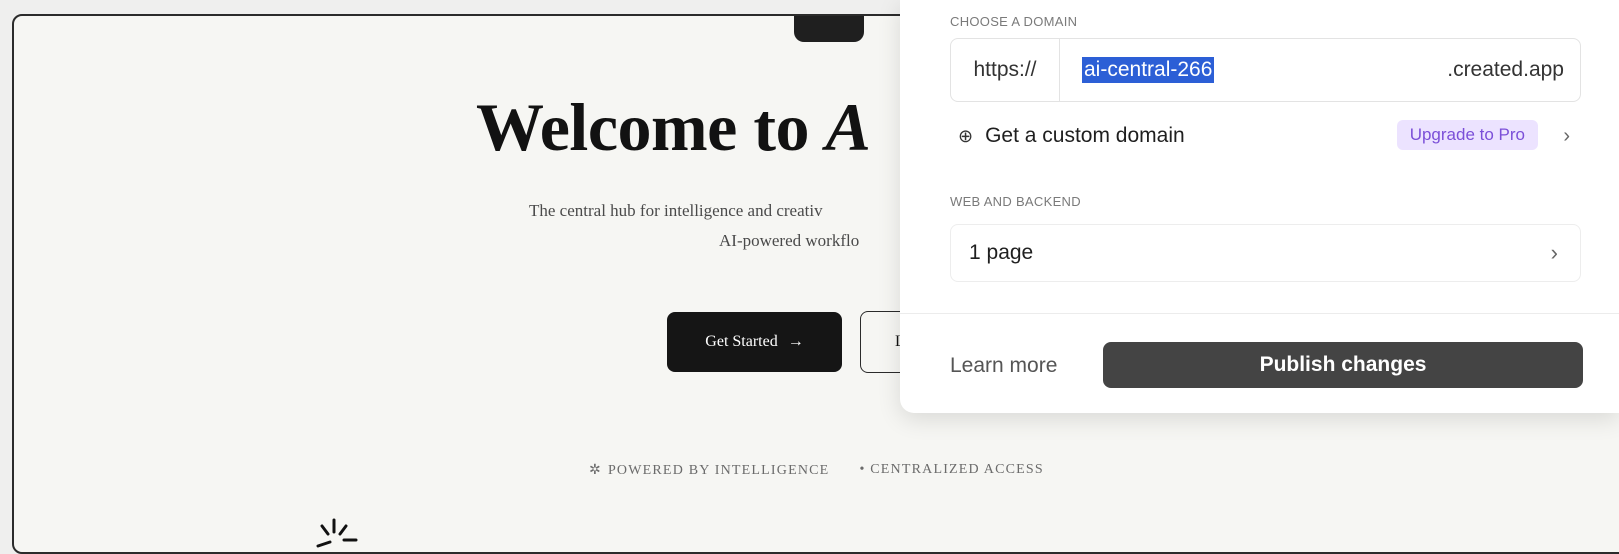  What do you see at coordinates (651, 127) in the screenshot?
I see `hero-title-prefix: Welcome to` at bounding box center [651, 127].